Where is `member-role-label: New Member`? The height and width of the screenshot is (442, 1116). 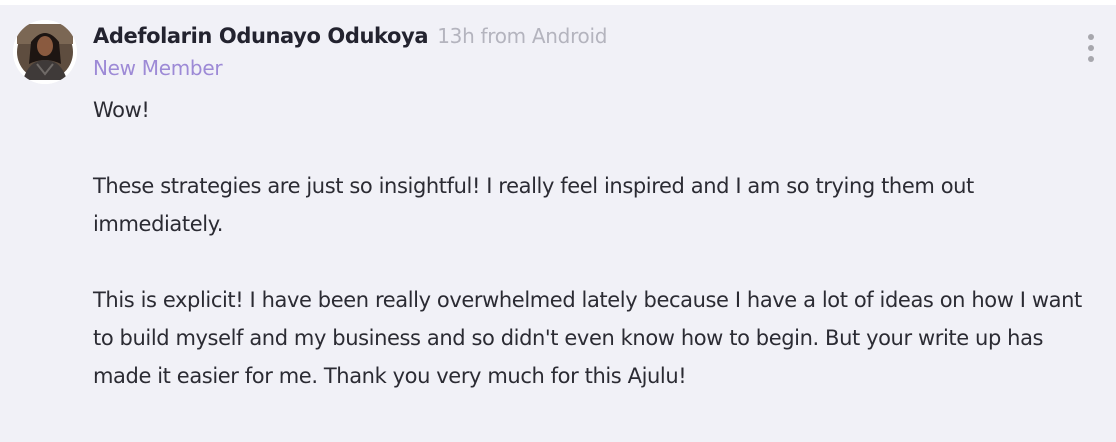
member-role-label: New Member is located at coordinates (158, 68).